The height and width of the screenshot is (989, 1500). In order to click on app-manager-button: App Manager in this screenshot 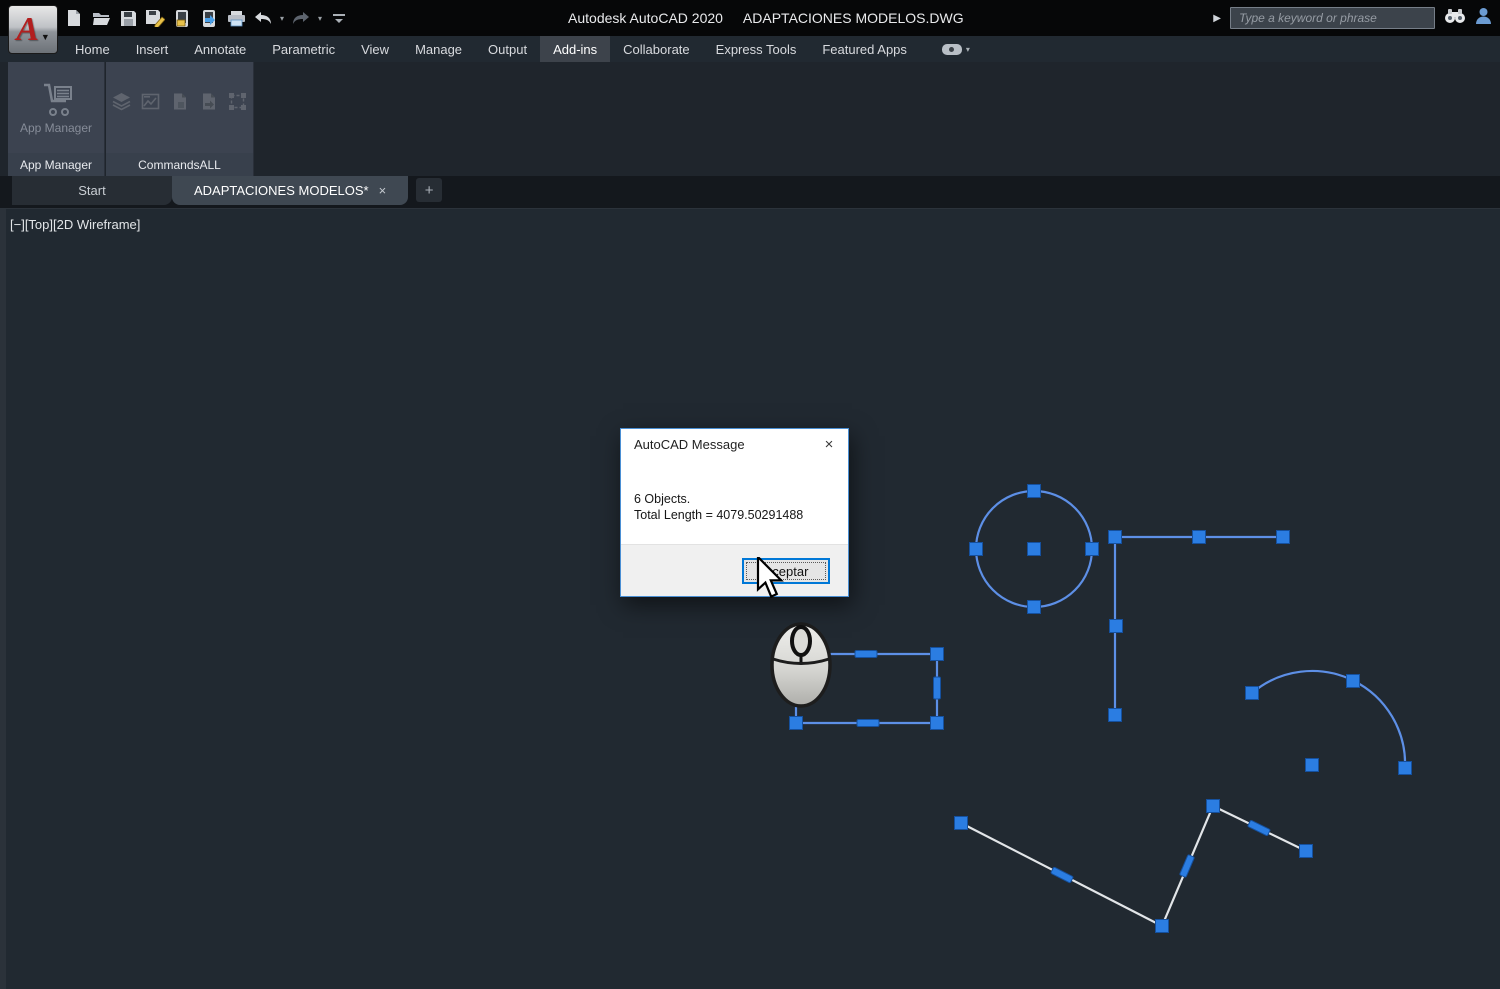, I will do `click(56, 108)`.